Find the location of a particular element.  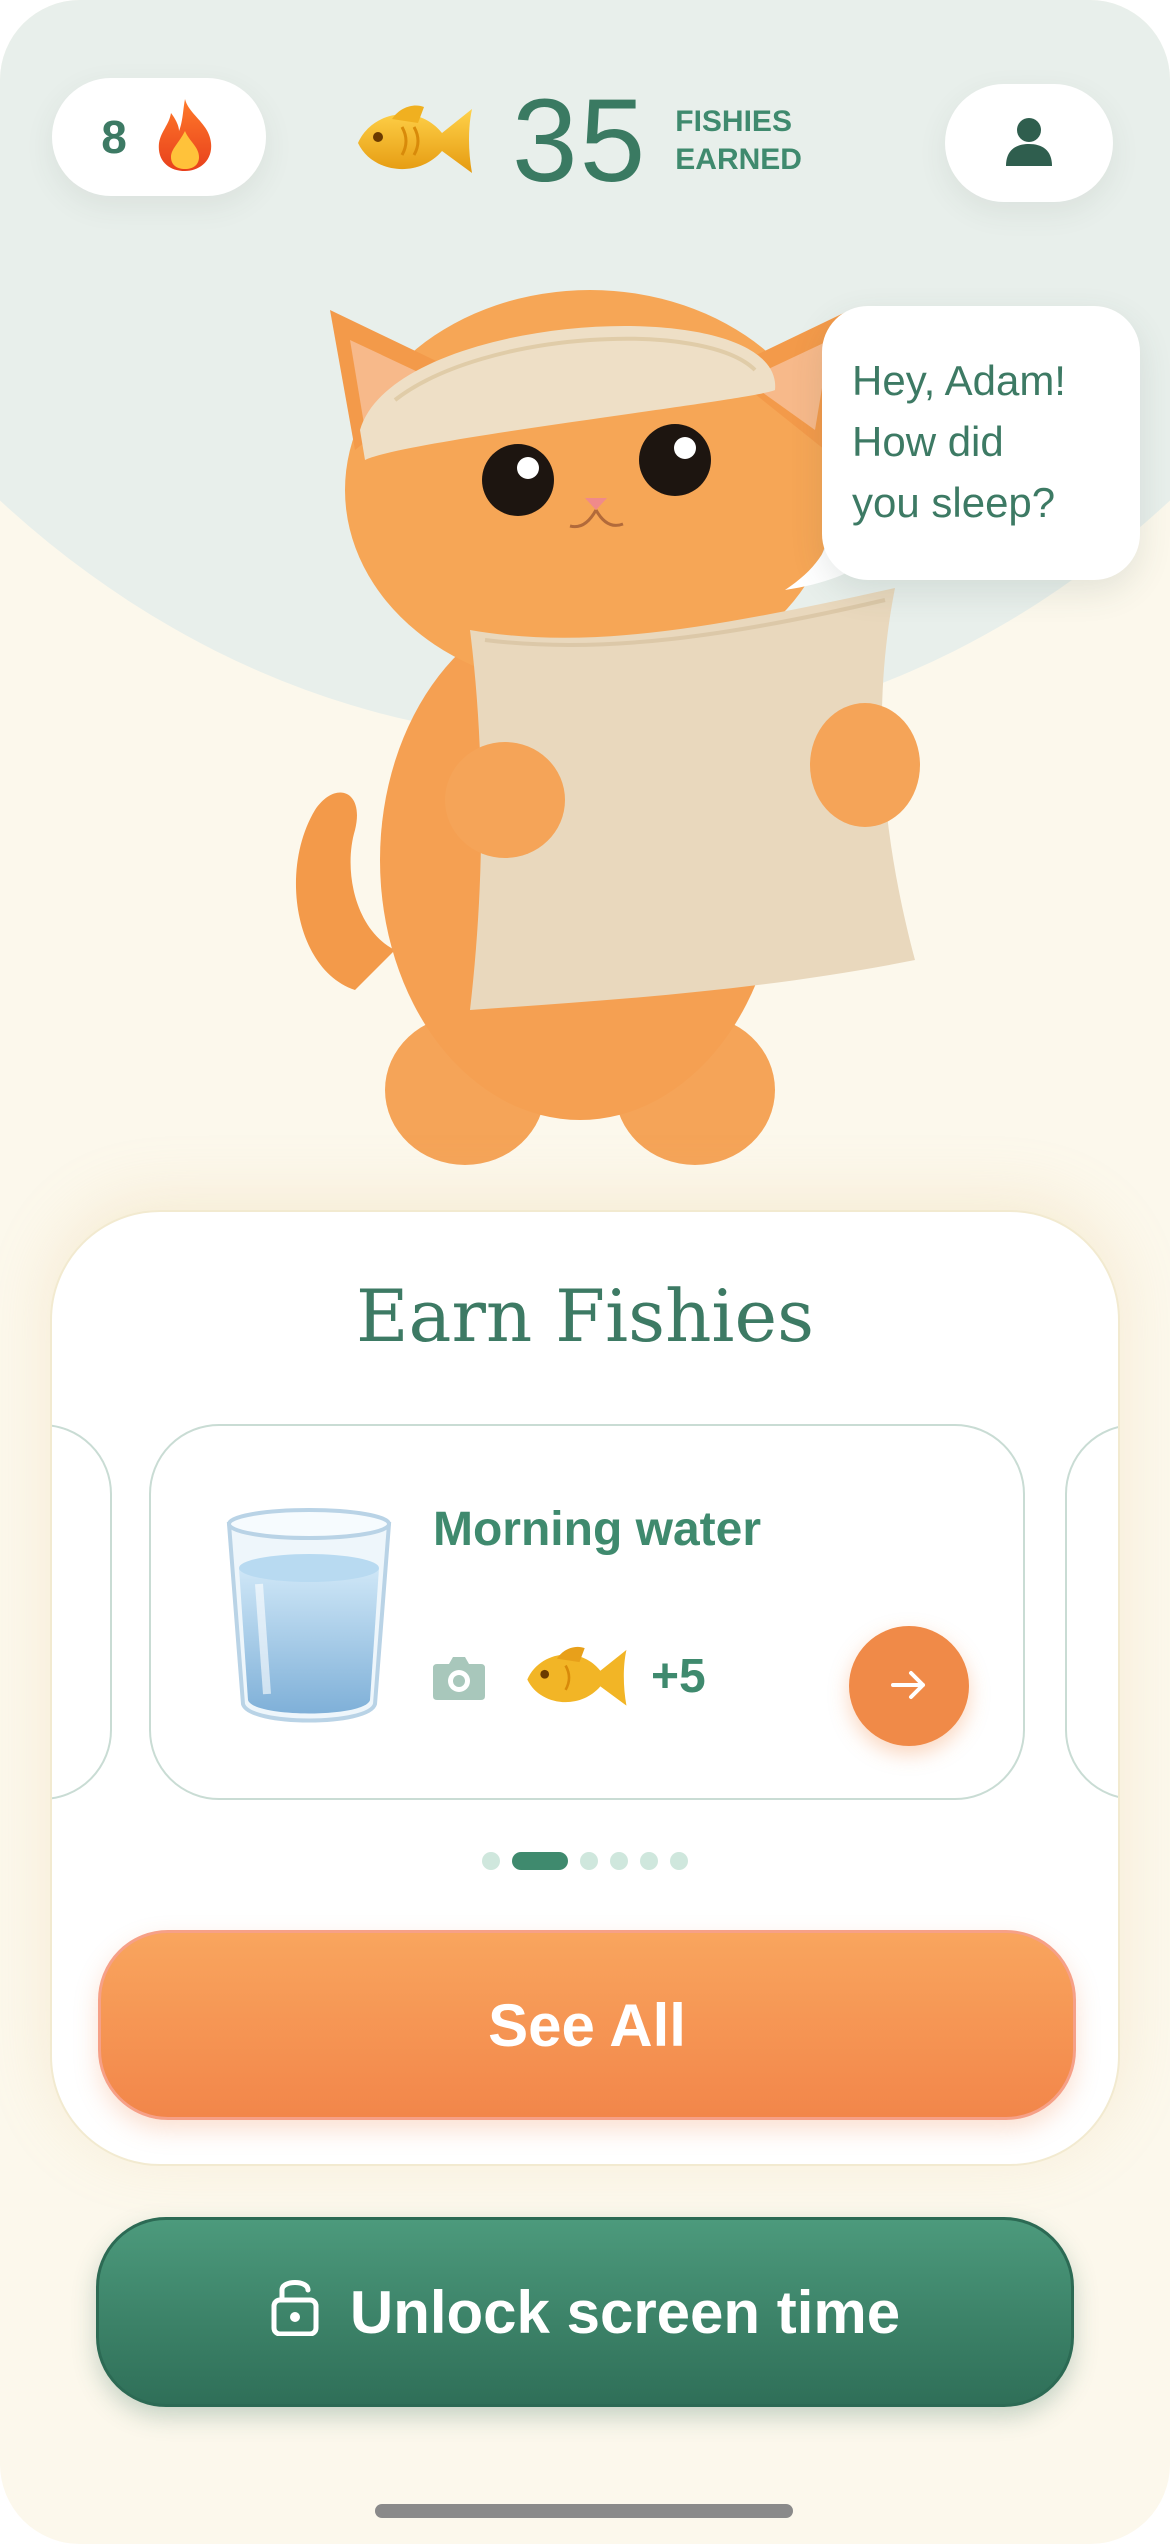

unlock-screen-time-button: Unlock screen time is located at coordinates (585, 2312).